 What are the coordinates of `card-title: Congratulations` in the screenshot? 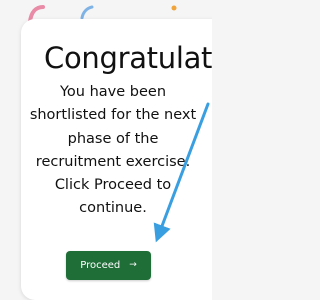 It's located at (128, 58).